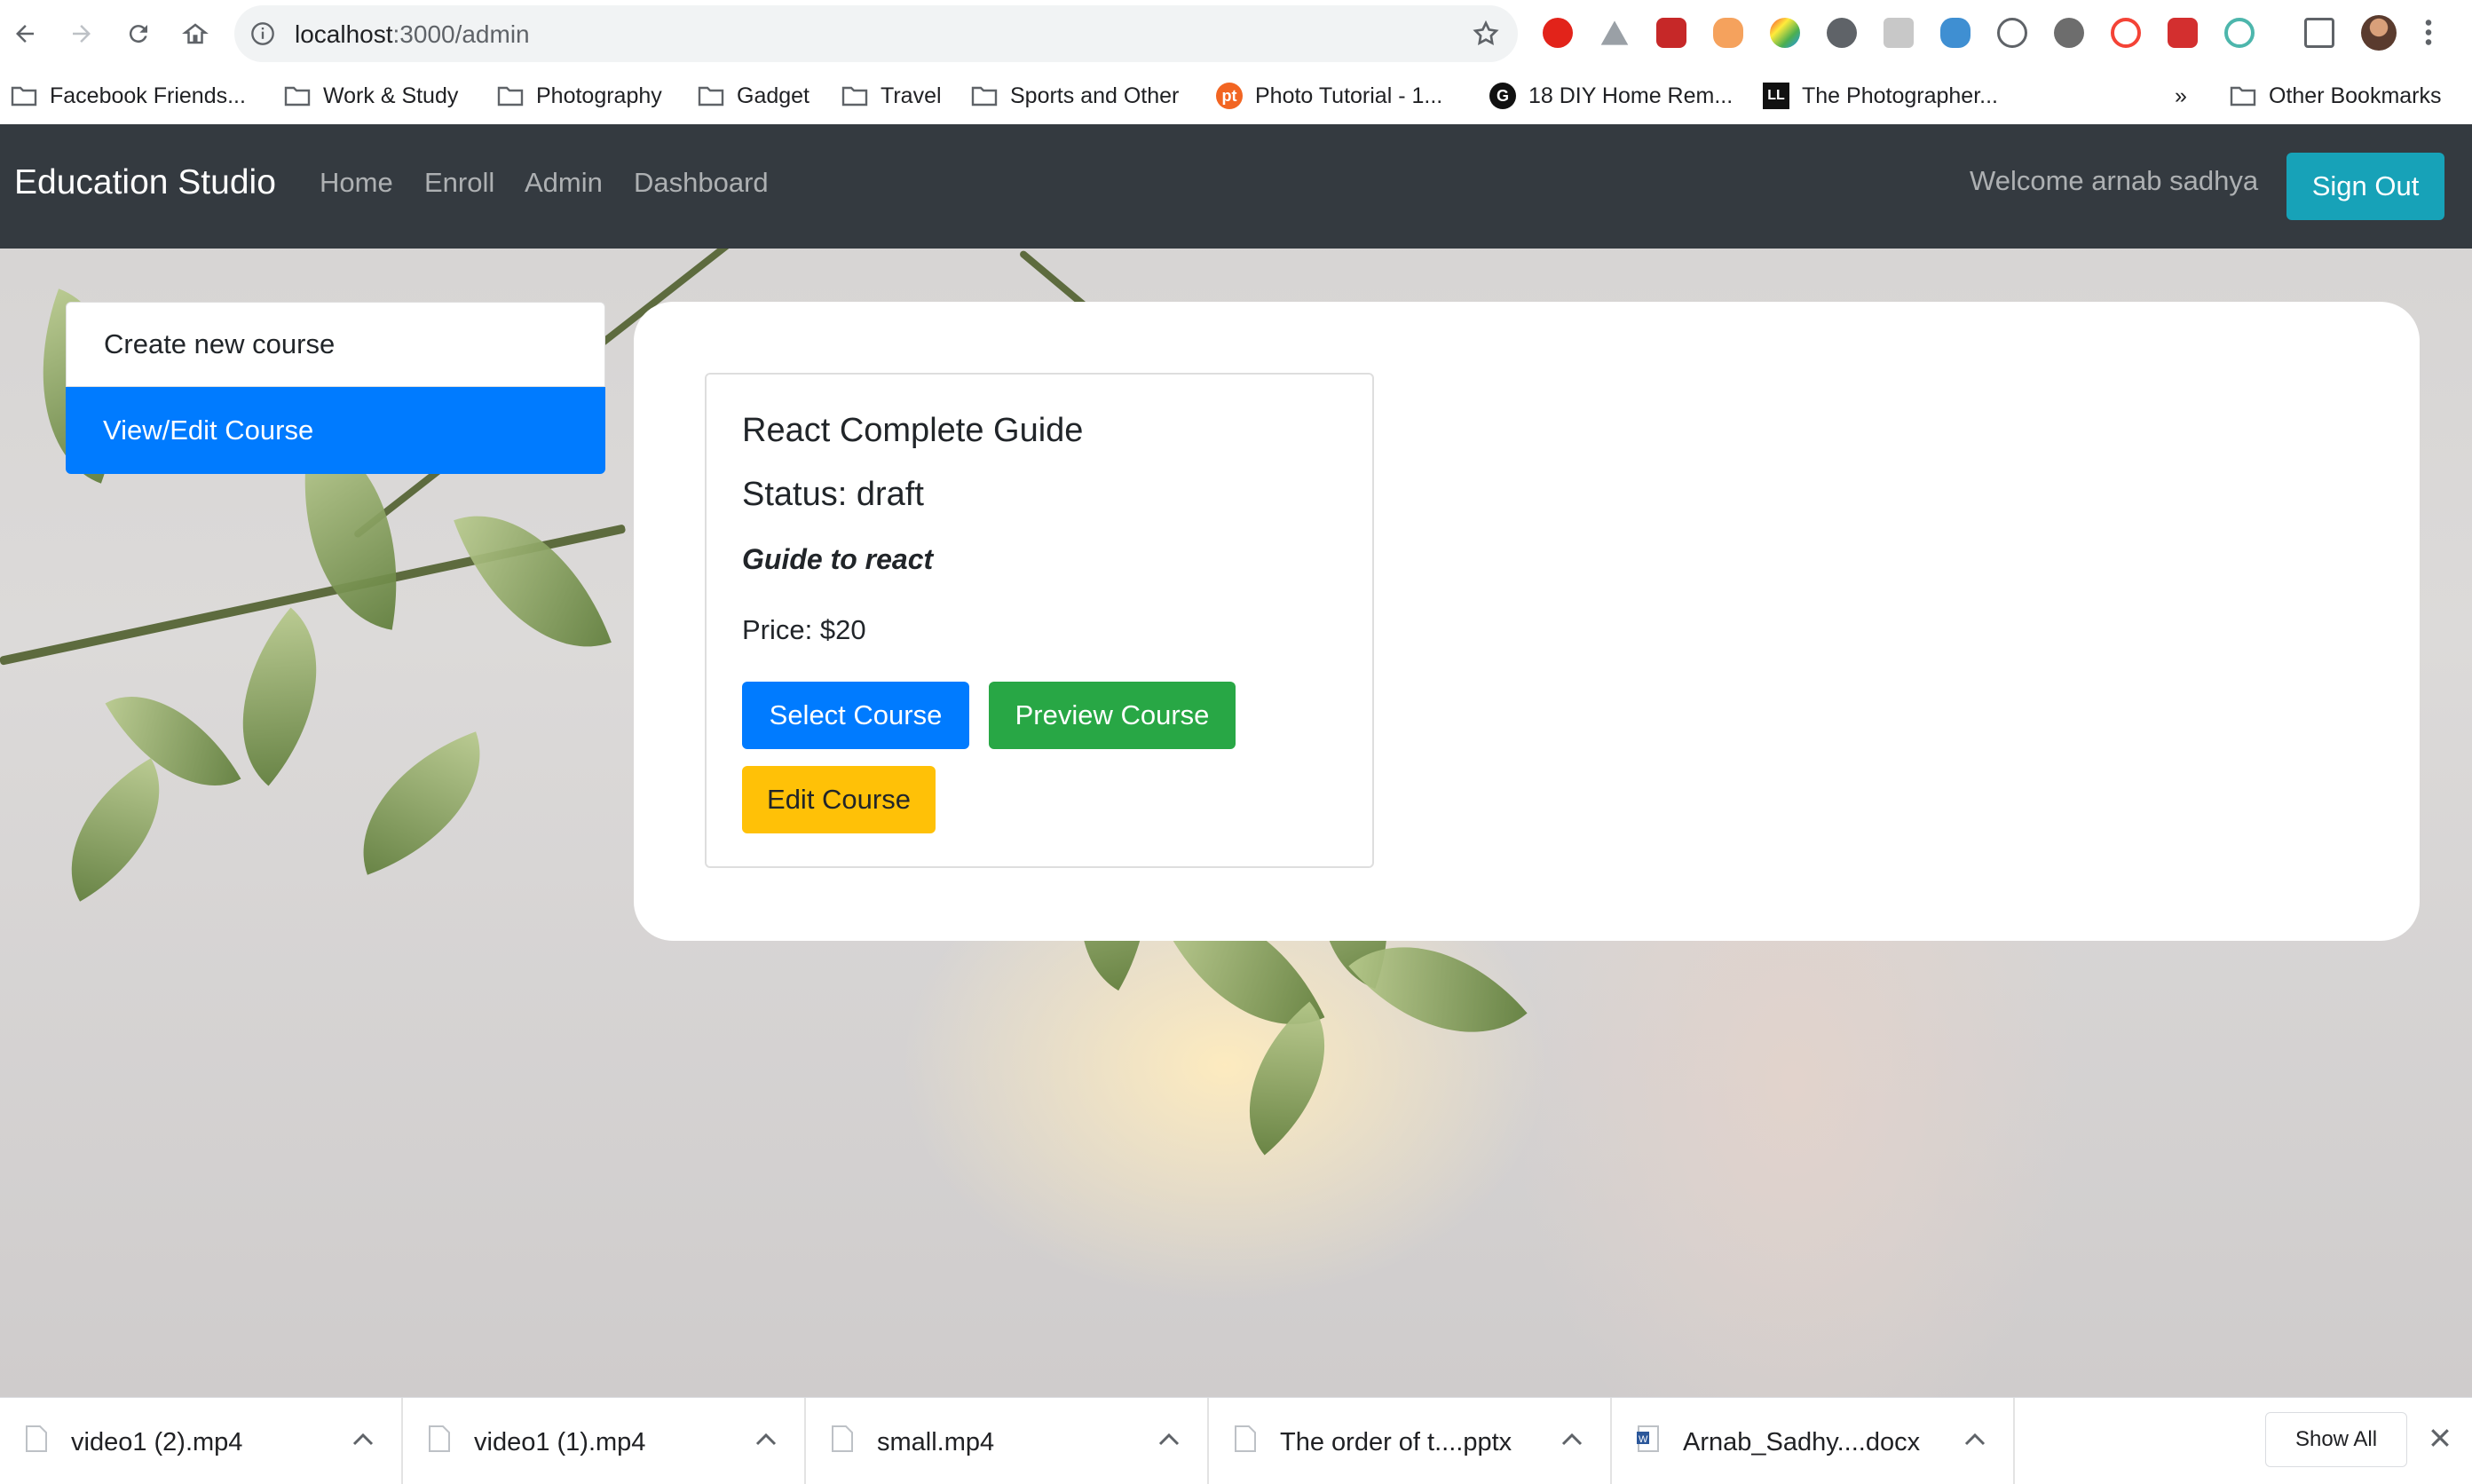  Describe the element at coordinates (1502, 96) in the screenshot. I see `g-logo-icon: G` at that location.